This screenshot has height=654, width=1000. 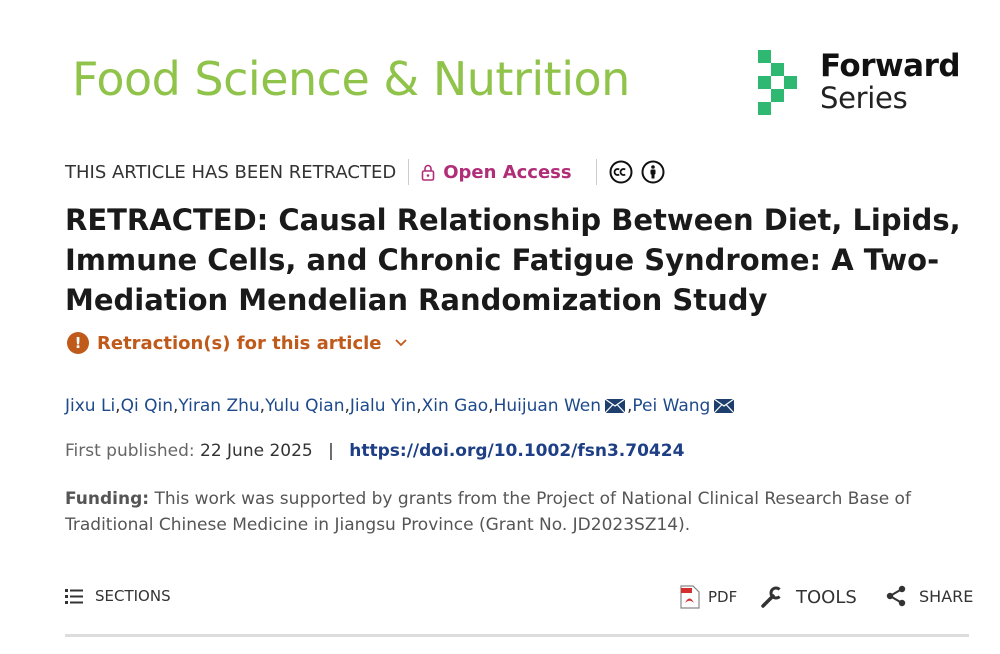 What do you see at coordinates (671, 406) in the screenshot?
I see `author-link: Pei Wang` at bounding box center [671, 406].